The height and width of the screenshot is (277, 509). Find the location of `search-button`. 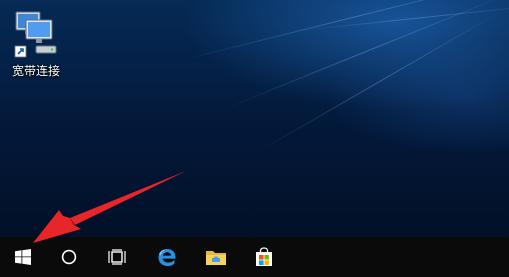

search-button is located at coordinates (69, 257).